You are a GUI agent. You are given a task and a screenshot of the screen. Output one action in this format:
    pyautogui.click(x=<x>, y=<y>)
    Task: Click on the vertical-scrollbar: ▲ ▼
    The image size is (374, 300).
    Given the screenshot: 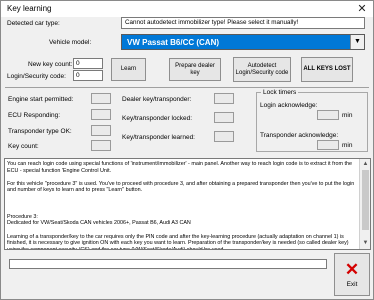 What is the action you would take?
    pyautogui.click(x=364, y=204)
    